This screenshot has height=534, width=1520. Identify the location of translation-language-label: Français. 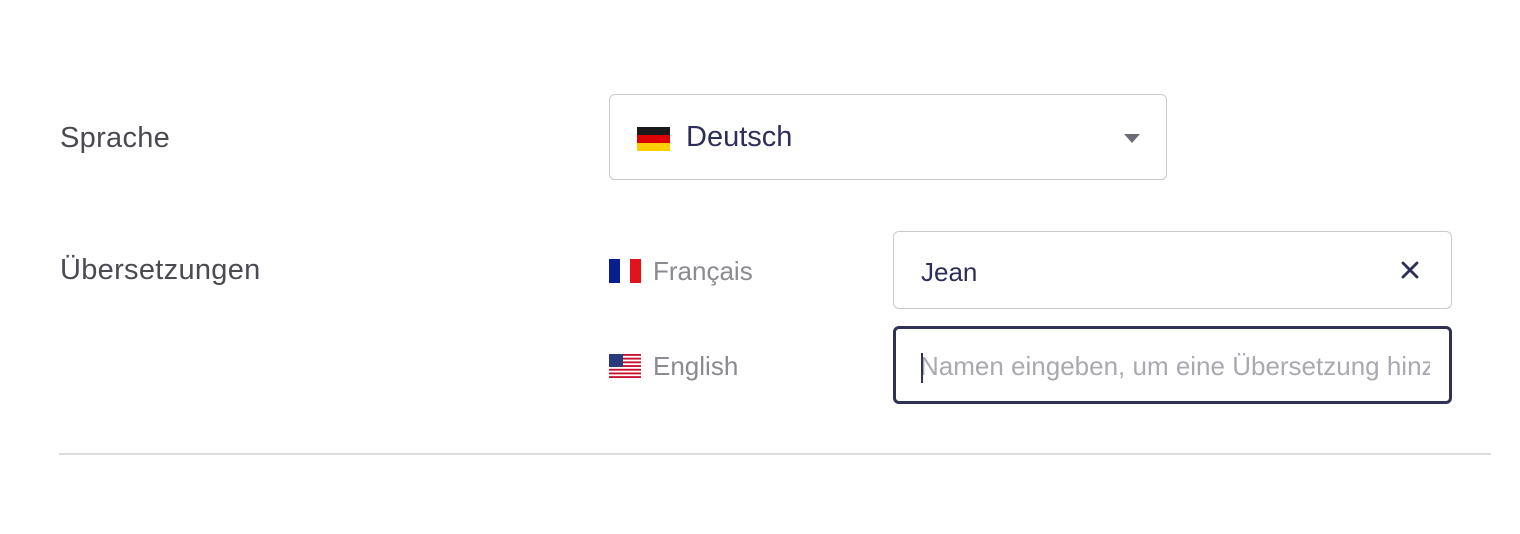
(703, 271).